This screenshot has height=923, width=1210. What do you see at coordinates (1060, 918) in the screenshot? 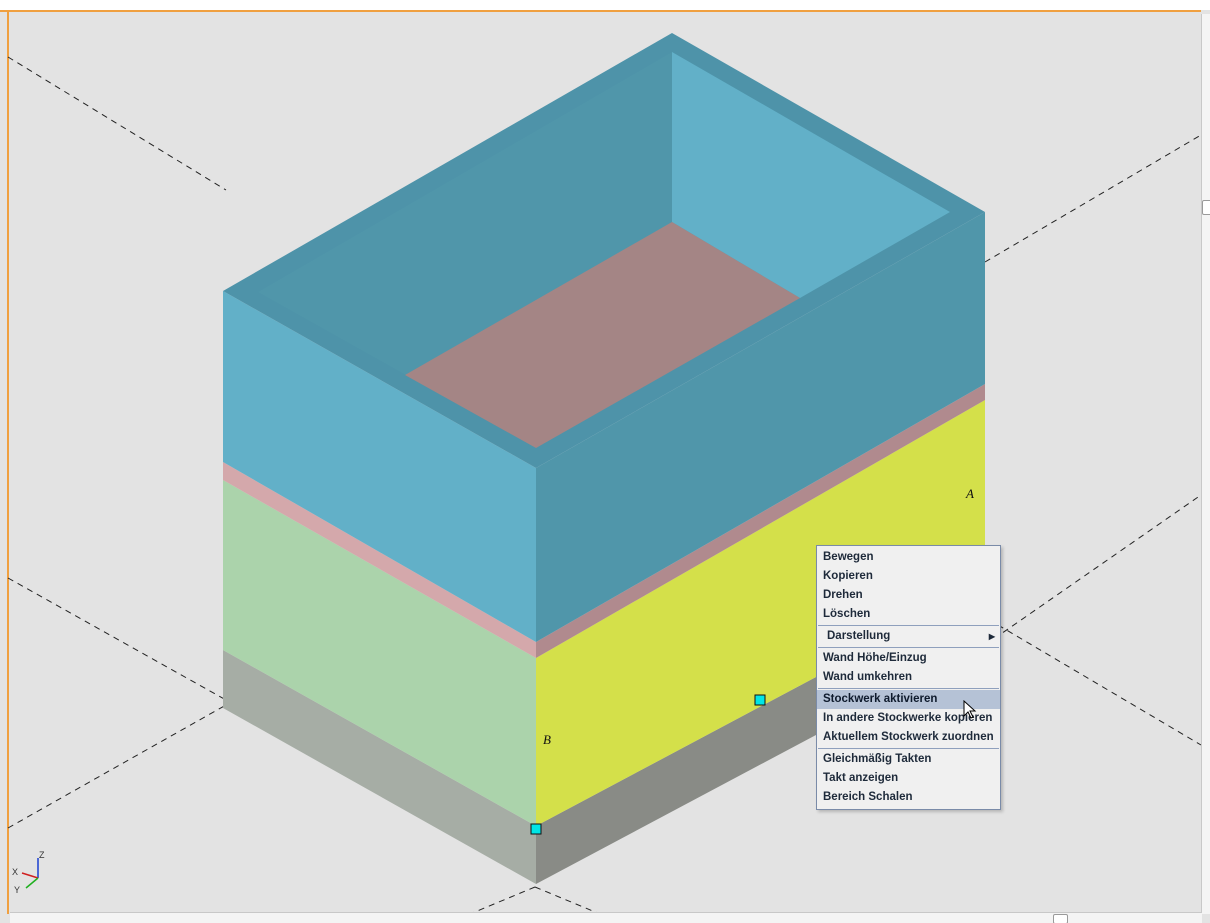
I see `horizontal-scroll-thumb` at bounding box center [1060, 918].